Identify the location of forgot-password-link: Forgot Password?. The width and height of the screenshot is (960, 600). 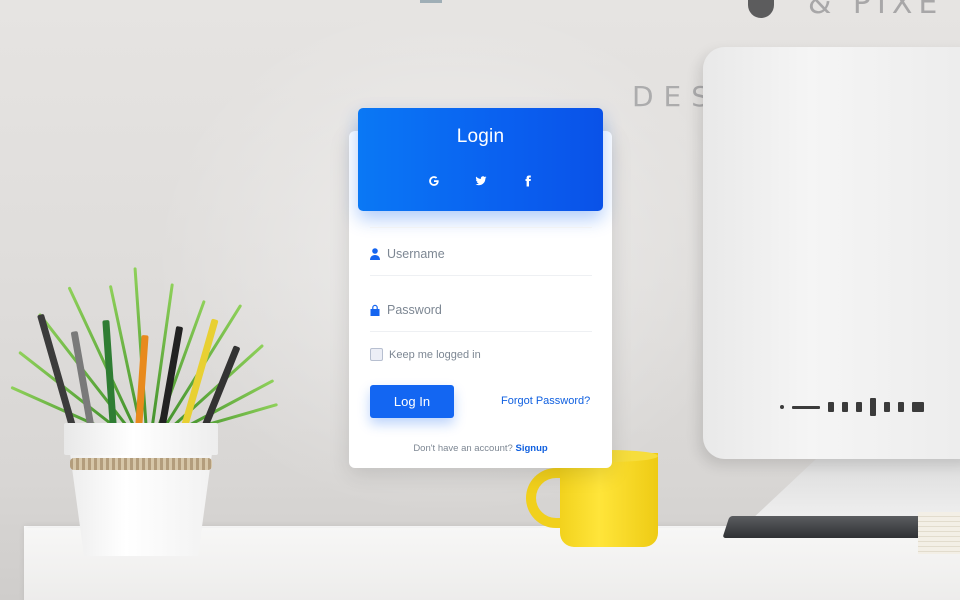
(545, 401).